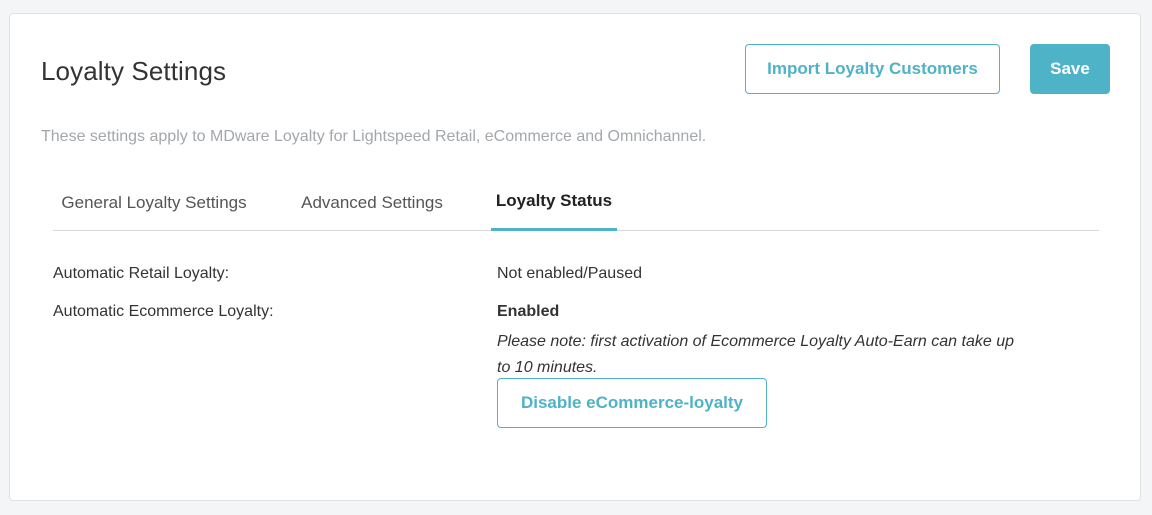  What do you see at coordinates (134, 71) in the screenshot?
I see `page-title: Loyalty Settings` at bounding box center [134, 71].